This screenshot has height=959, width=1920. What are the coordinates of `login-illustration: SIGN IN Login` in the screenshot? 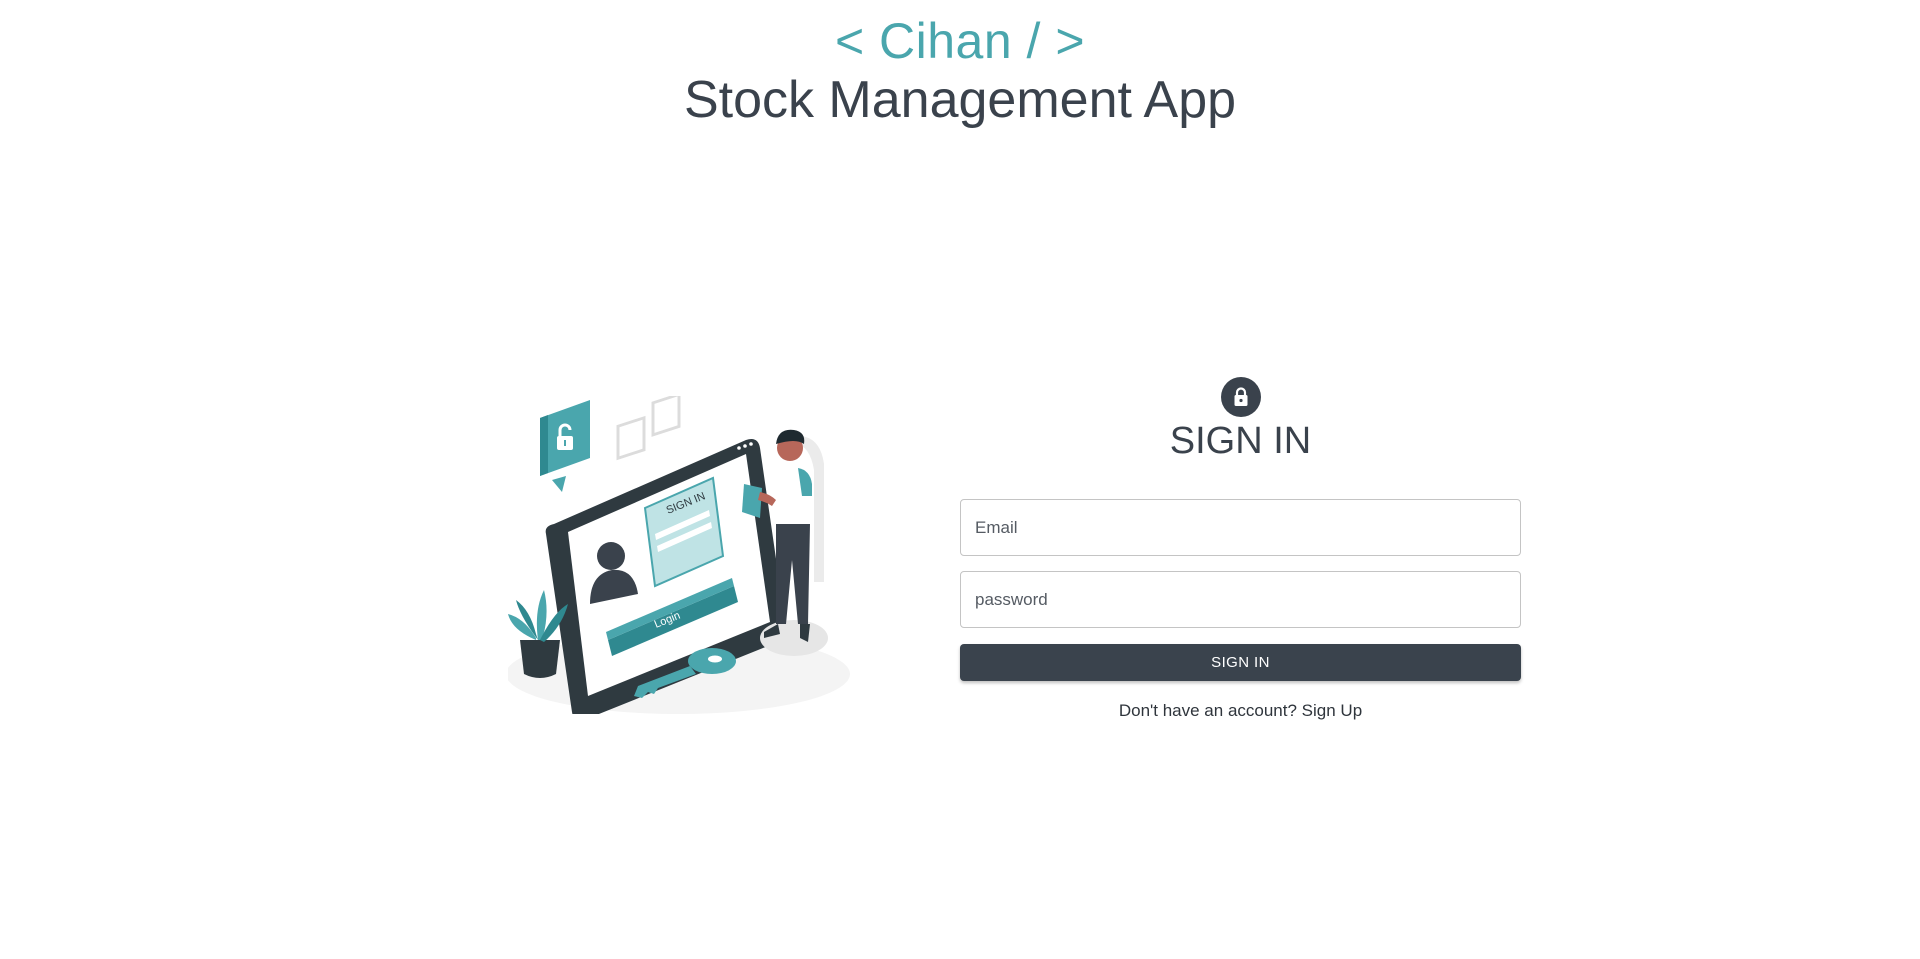 It's located at (680, 556).